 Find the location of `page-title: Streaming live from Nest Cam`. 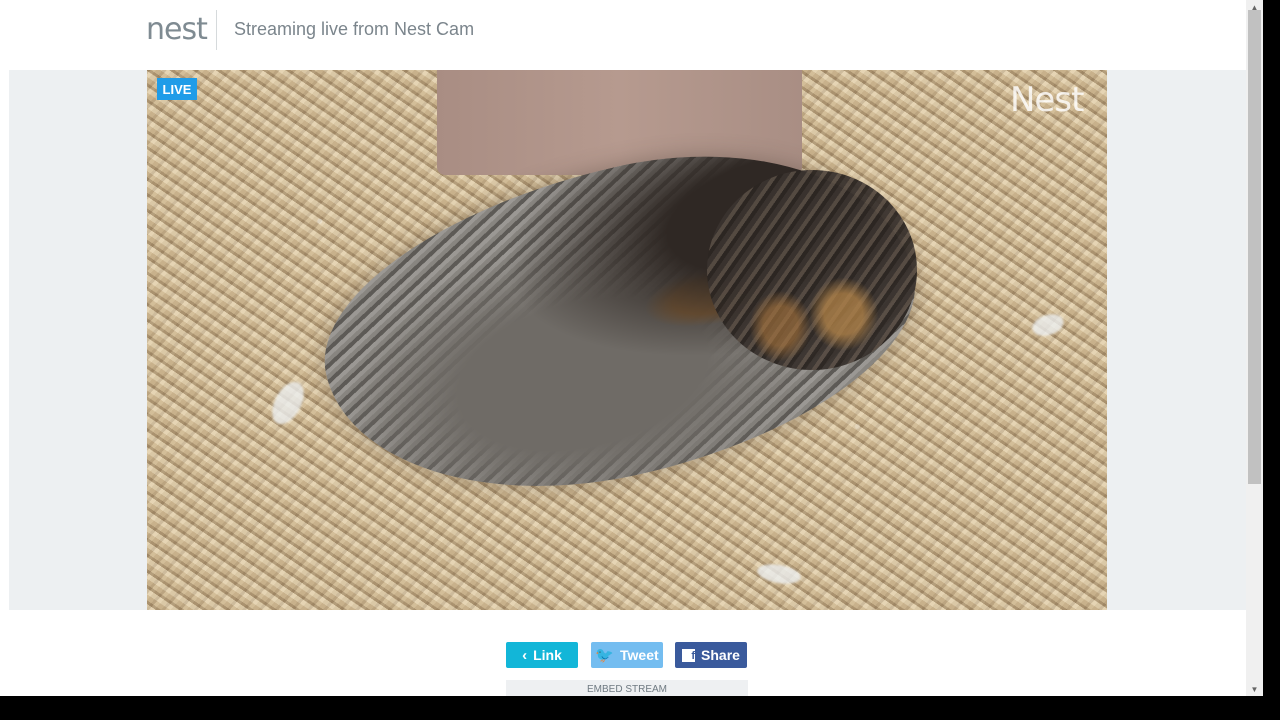

page-title: Streaming live from Nest Cam is located at coordinates (354, 29).